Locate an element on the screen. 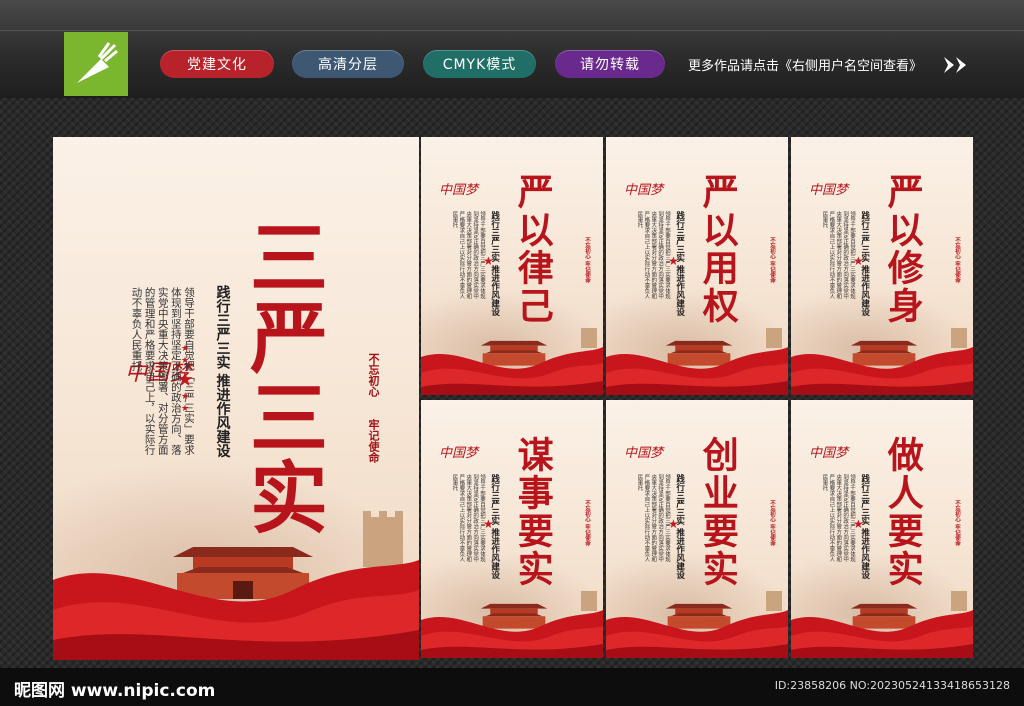  poster-title: 严以用权 is located at coordinates (717, 249).